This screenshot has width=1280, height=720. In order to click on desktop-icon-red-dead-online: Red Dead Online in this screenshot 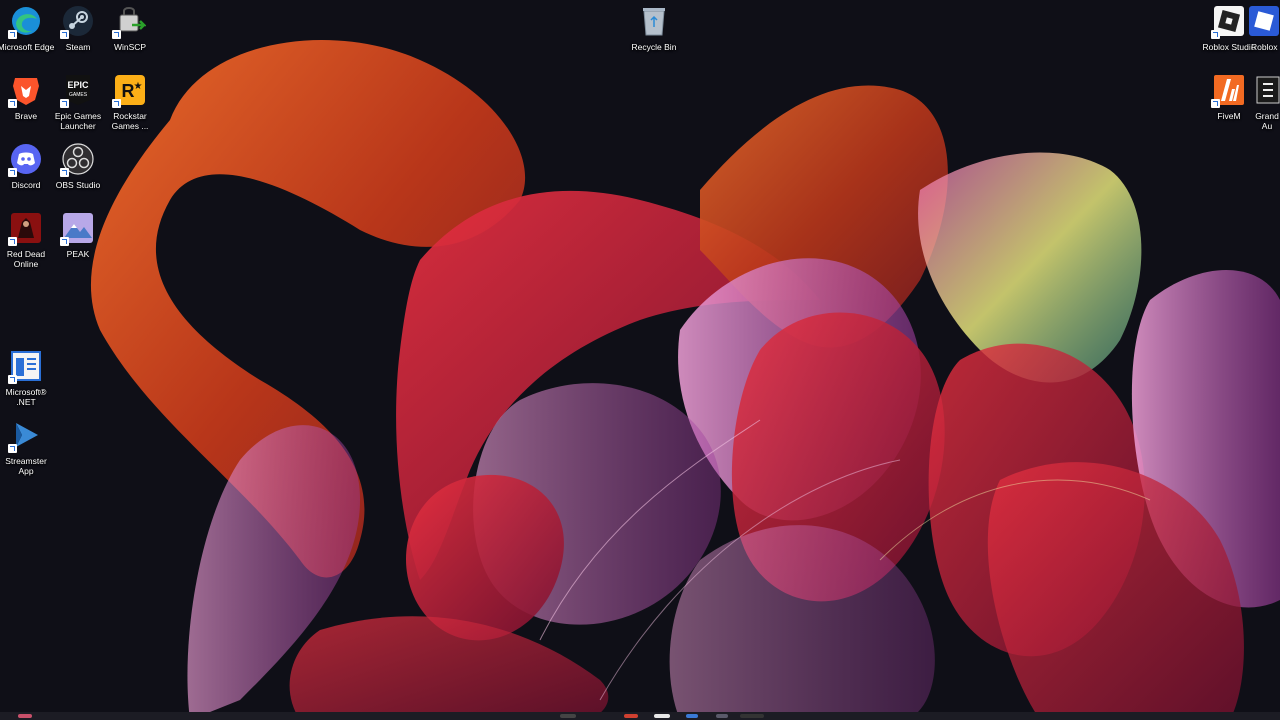, I will do `click(26, 240)`.